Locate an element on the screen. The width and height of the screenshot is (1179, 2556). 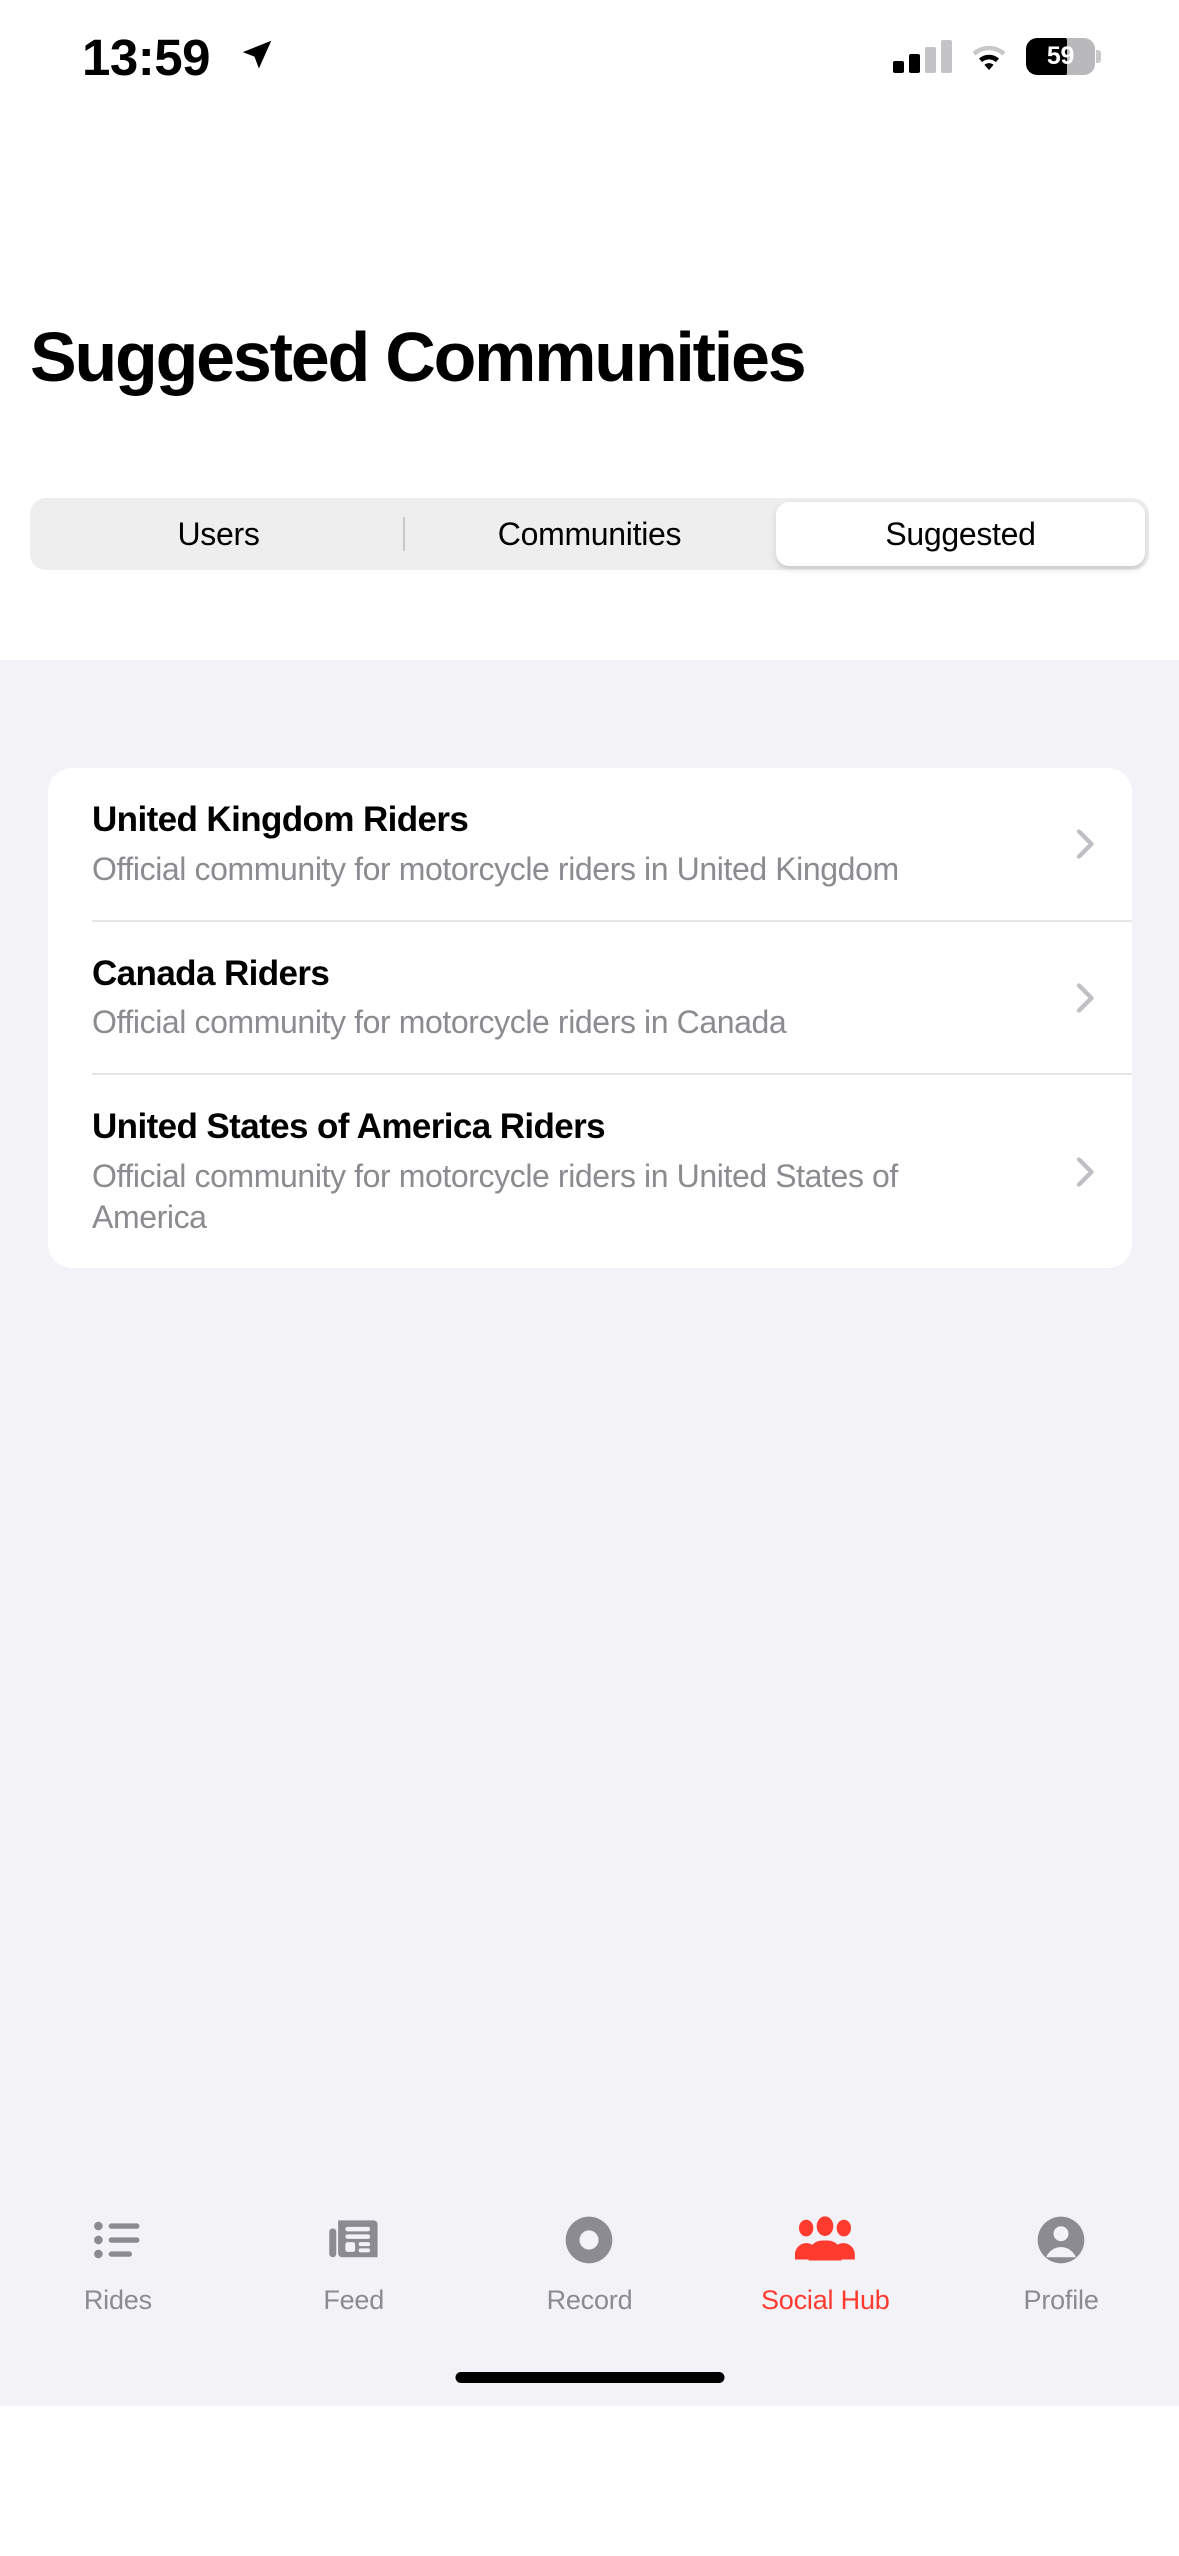
status-time: 13:59 is located at coordinates (146, 57).